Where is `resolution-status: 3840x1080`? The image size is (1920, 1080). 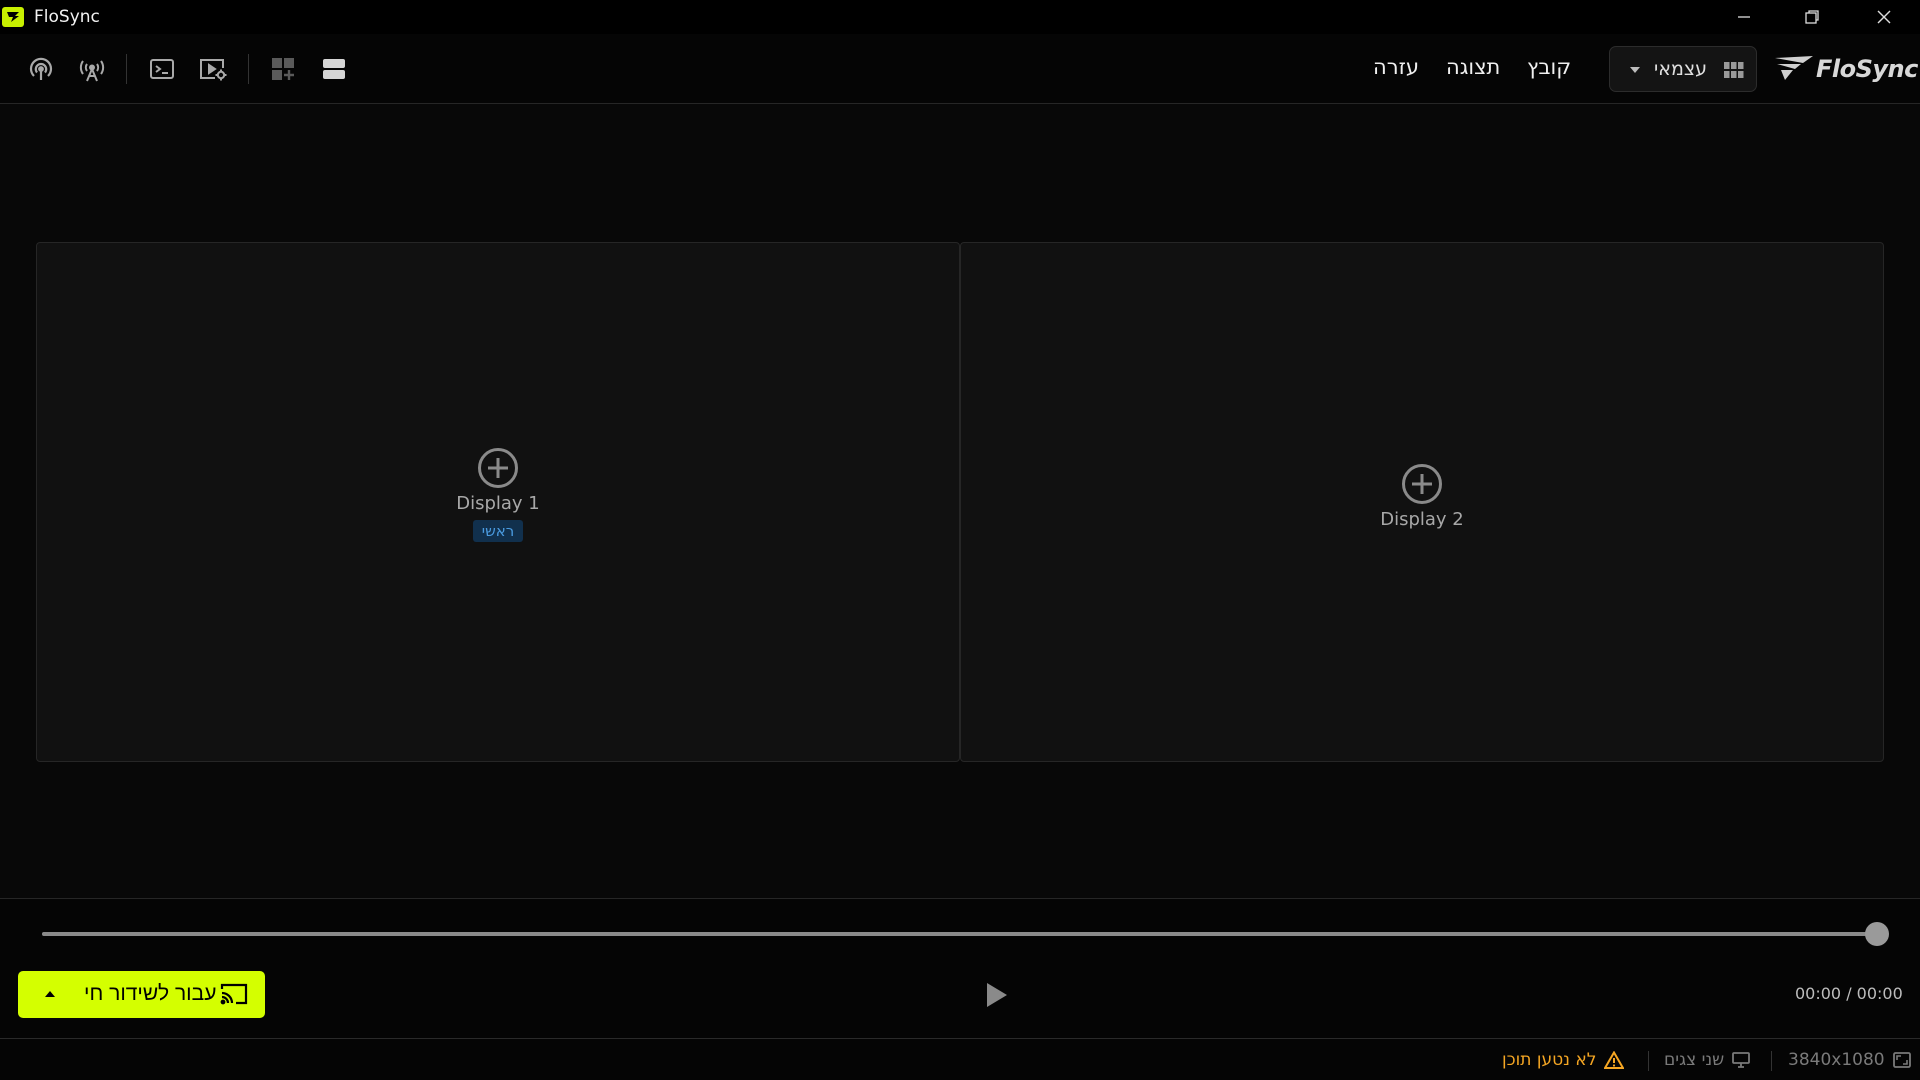 resolution-status: 3840x1080 is located at coordinates (1849, 1060).